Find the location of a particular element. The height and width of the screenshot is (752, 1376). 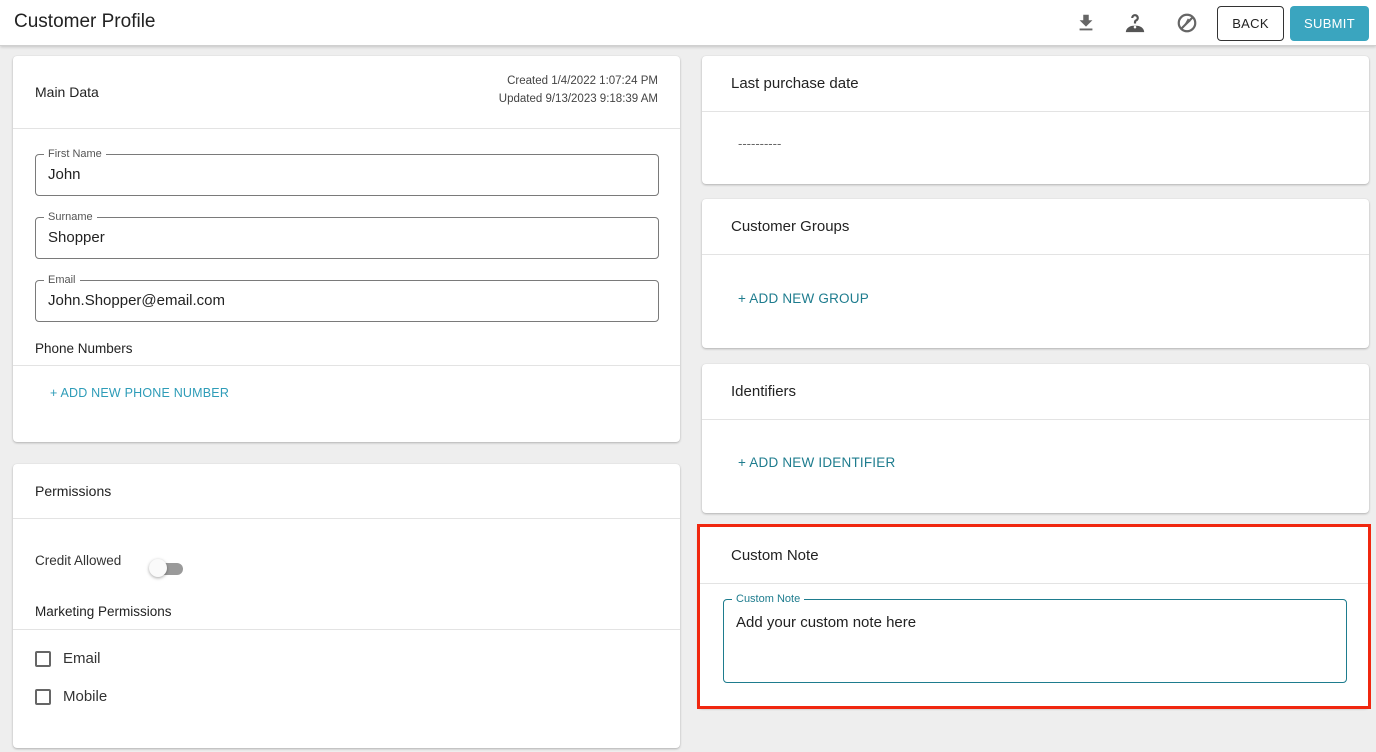

email-input is located at coordinates (348, 300).